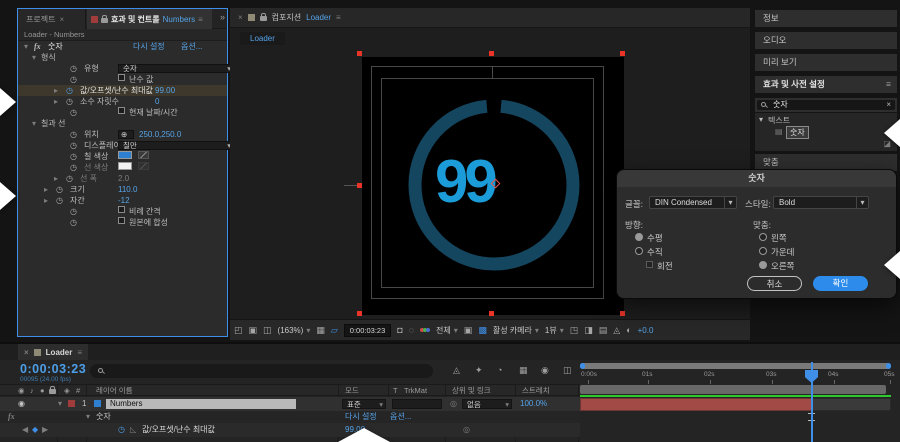  I want to click on fill-color-swatch, so click(125, 155).